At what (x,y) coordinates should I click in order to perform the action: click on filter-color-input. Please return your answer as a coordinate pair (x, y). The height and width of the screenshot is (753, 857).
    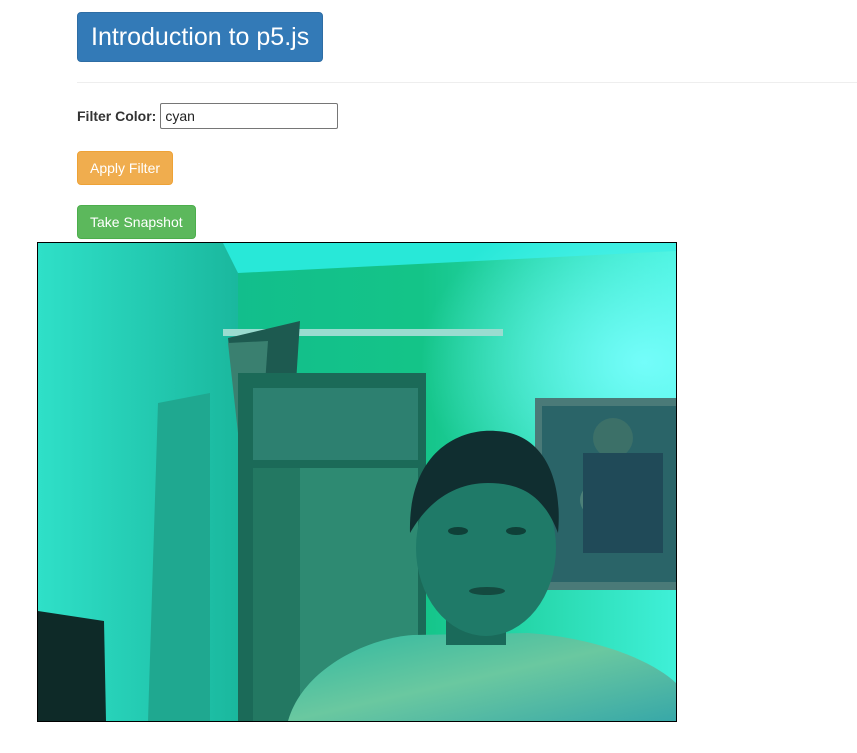
    Looking at the image, I should click on (249, 116).